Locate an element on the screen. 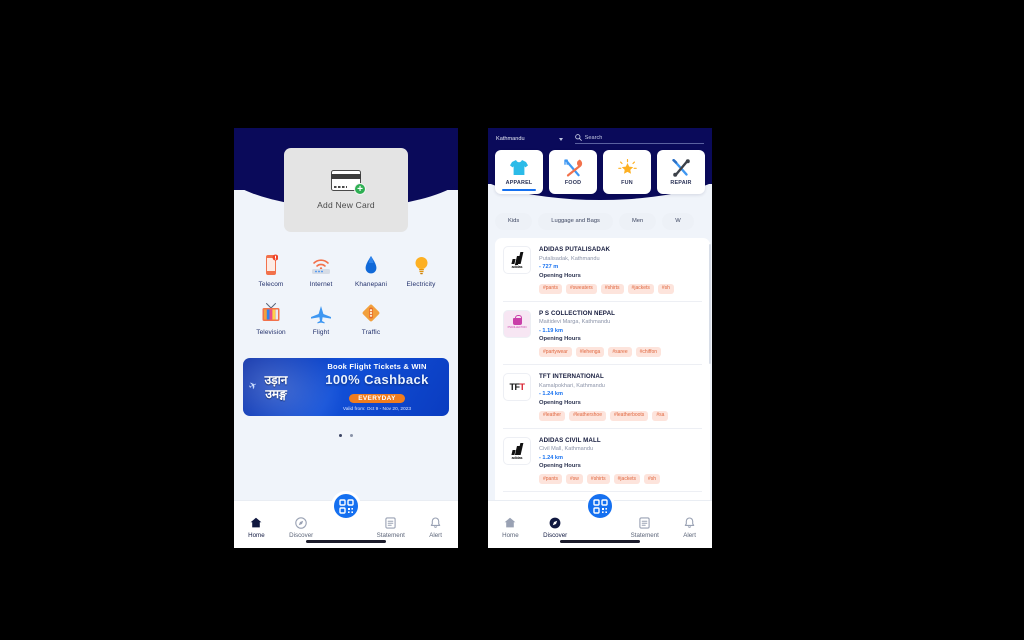  merchant-name: P S COLLECTION NEPAL is located at coordinates (577, 313).